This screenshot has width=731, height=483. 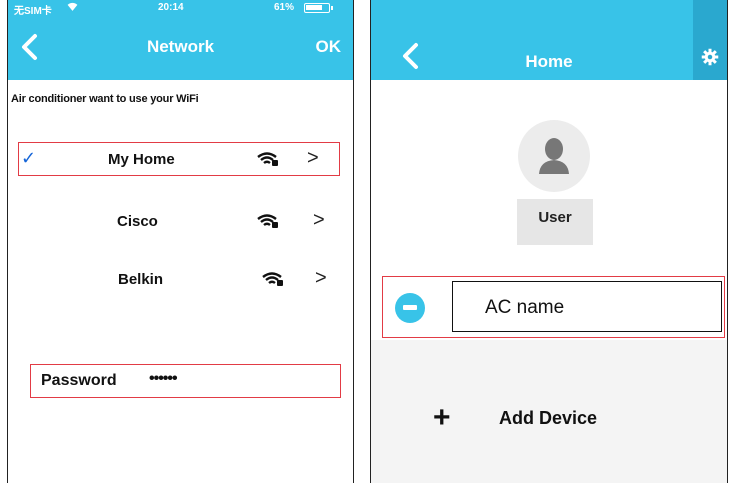 I want to click on device-name: AC name, so click(x=525, y=307).